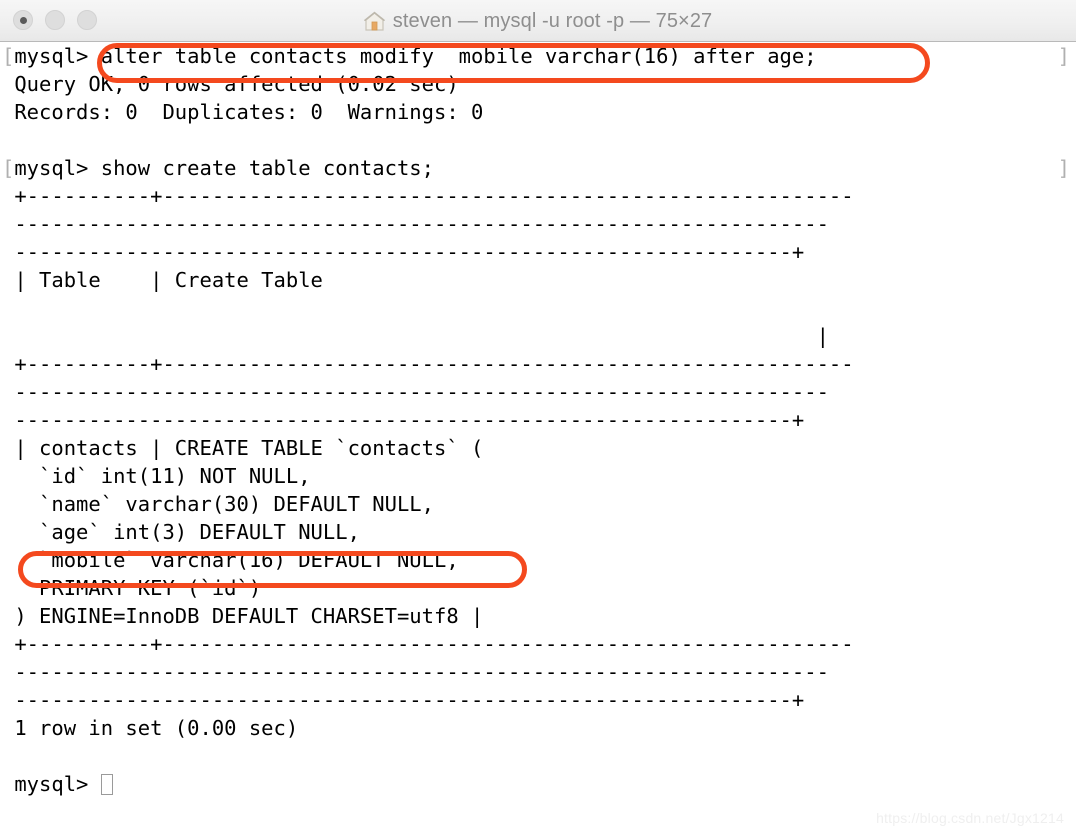  What do you see at coordinates (538, 784) in the screenshot?
I see `terminal-line: mysql>` at bounding box center [538, 784].